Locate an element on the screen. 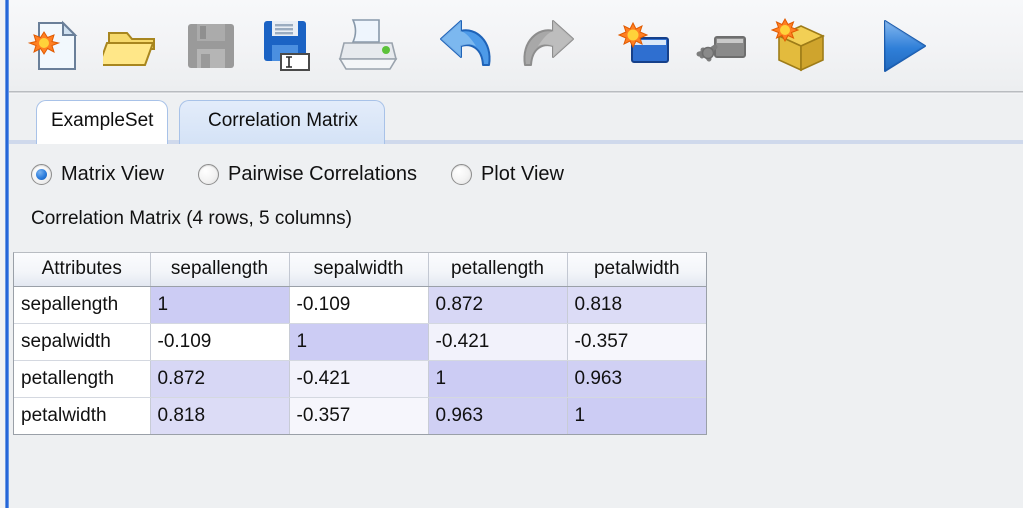 The width and height of the screenshot is (1023, 508). new-perspective-button is located at coordinates (646, 46).